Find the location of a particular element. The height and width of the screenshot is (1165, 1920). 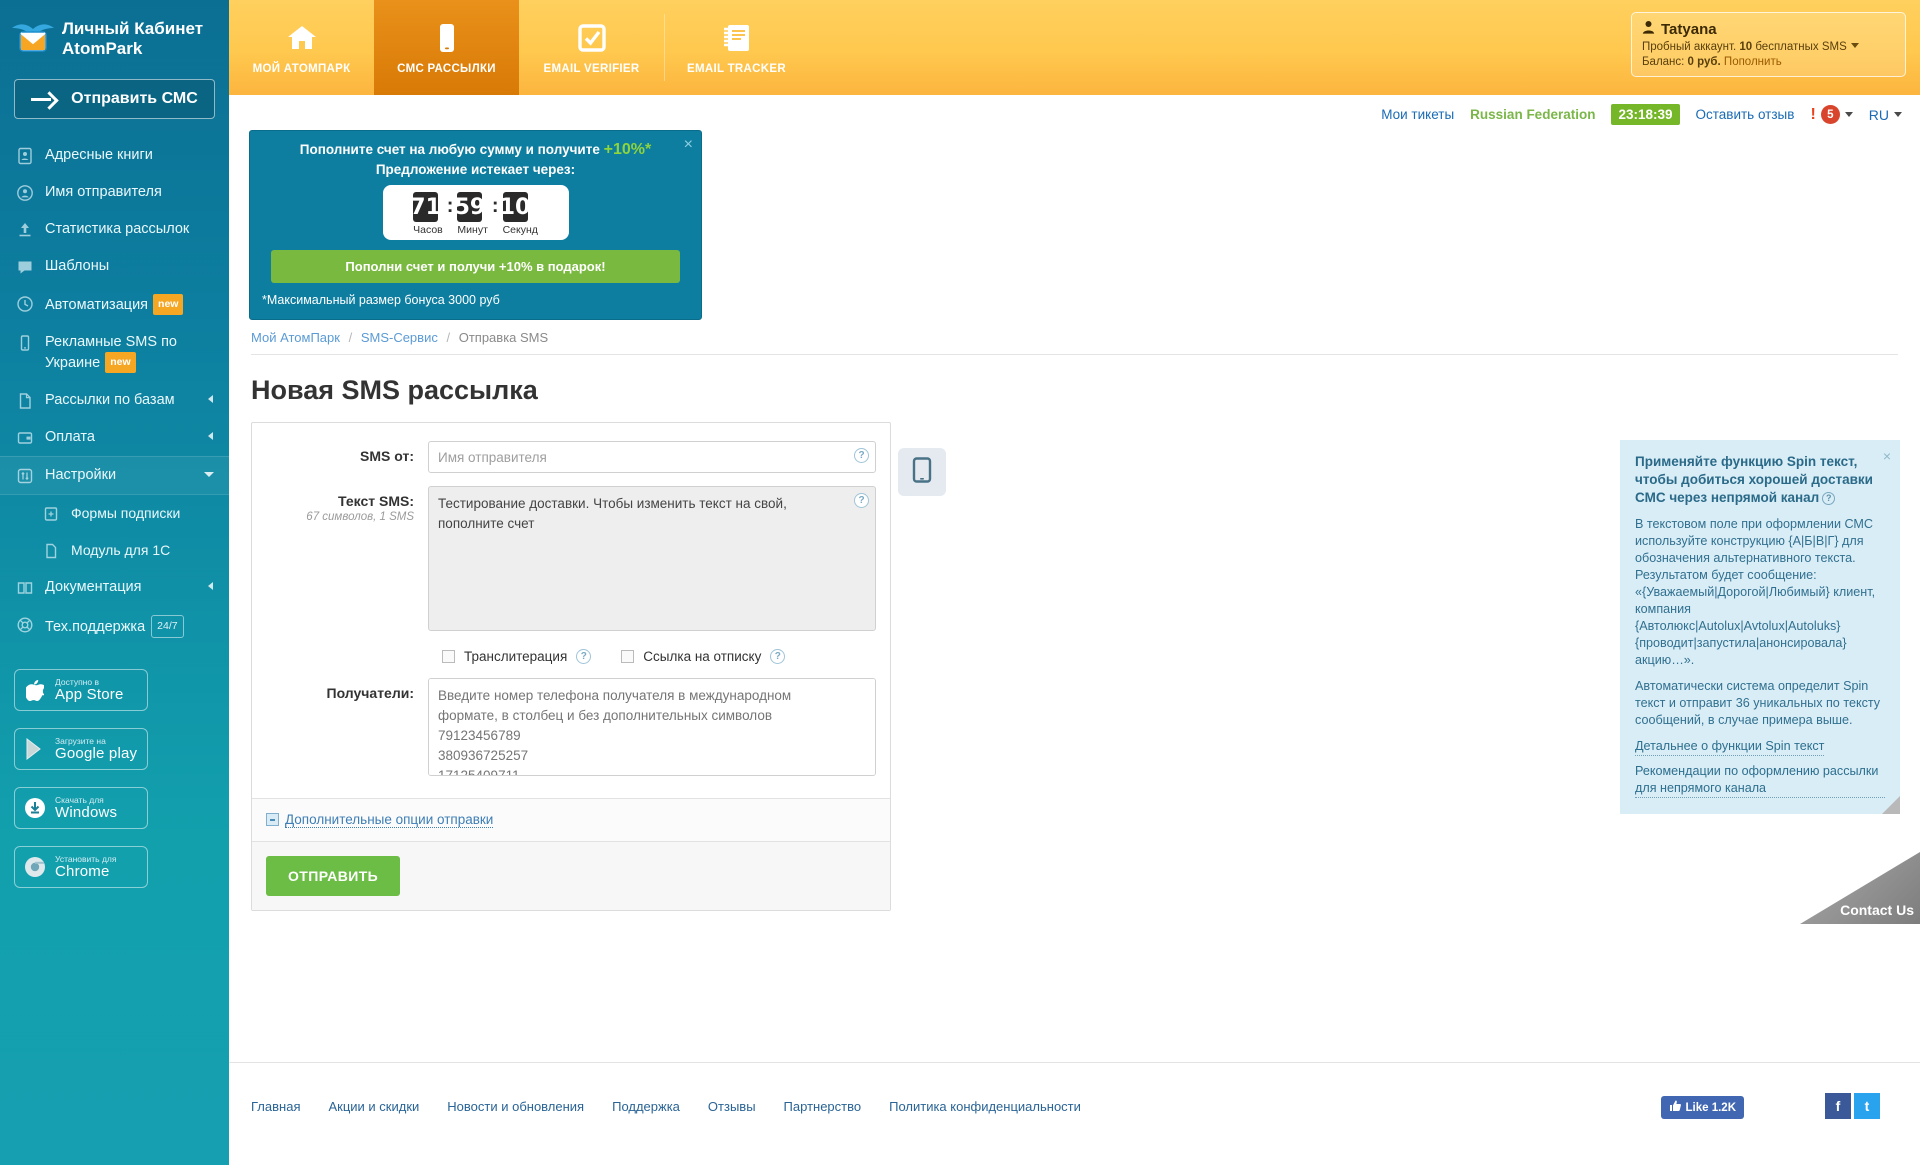

form-icon is located at coordinates (51, 514).